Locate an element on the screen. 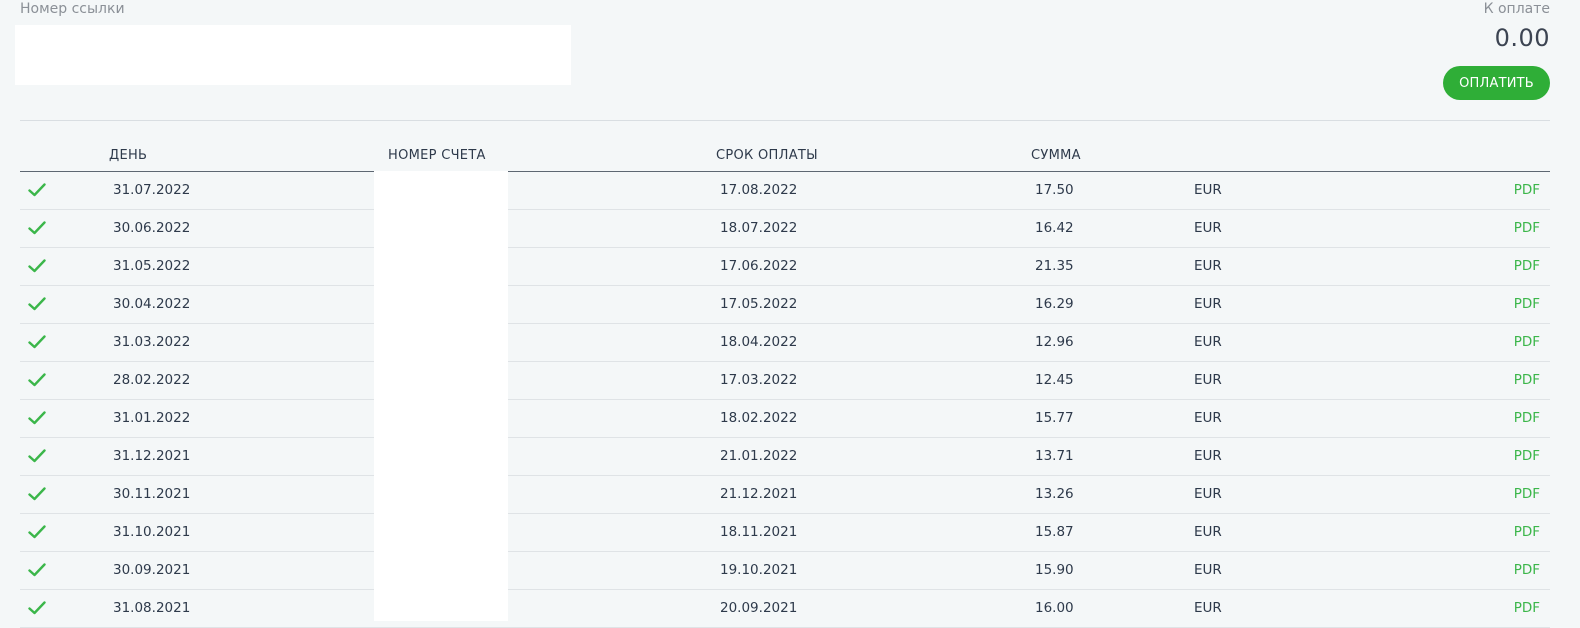 Image resolution: width=1580 pixels, height=628 pixels. reference-number-label: Номер ссылки is located at coordinates (72, 9).